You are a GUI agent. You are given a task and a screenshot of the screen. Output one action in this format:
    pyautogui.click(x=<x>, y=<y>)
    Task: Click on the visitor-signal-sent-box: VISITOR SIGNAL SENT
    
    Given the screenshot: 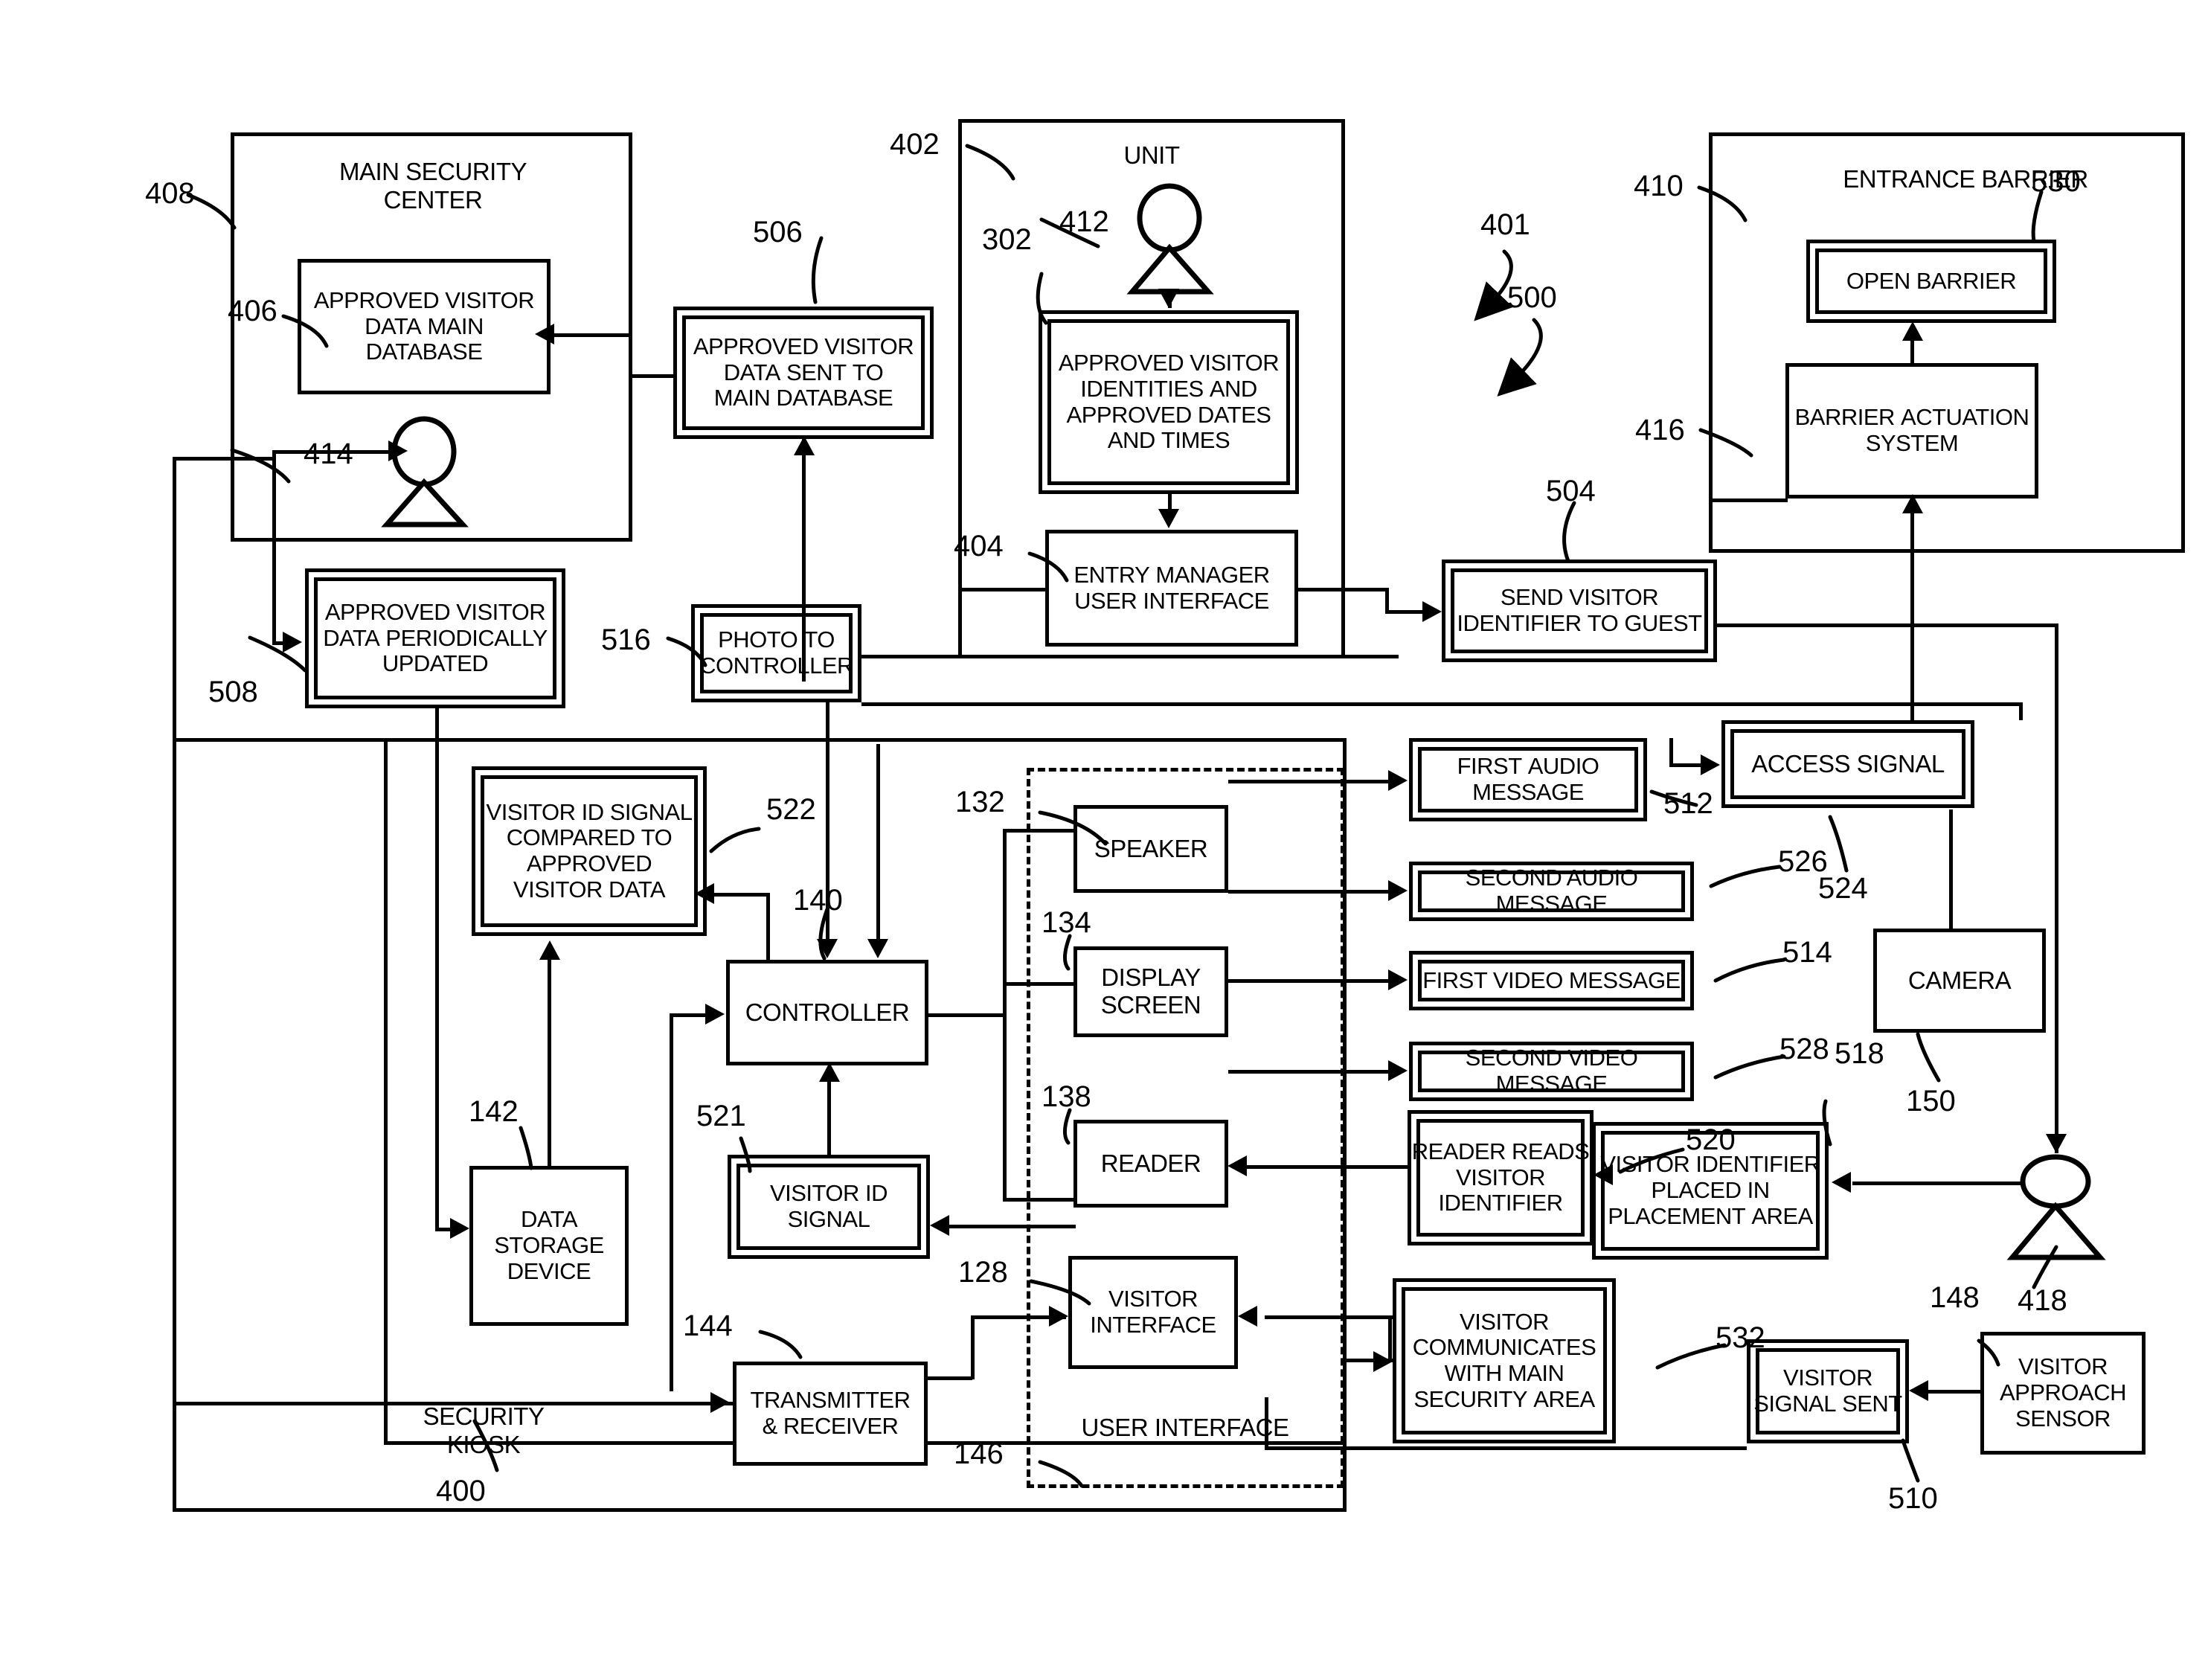 What is the action you would take?
    pyautogui.click(x=1828, y=1391)
    